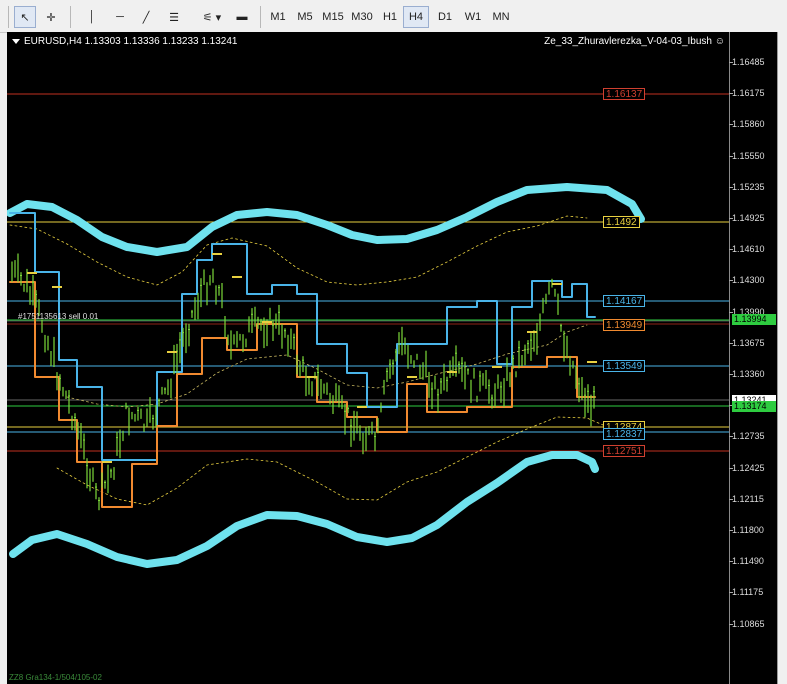 This screenshot has width=787, height=684. Describe the element at coordinates (624, 94) in the screenshot. I see `level-price-tag: 1.16137` at that location.